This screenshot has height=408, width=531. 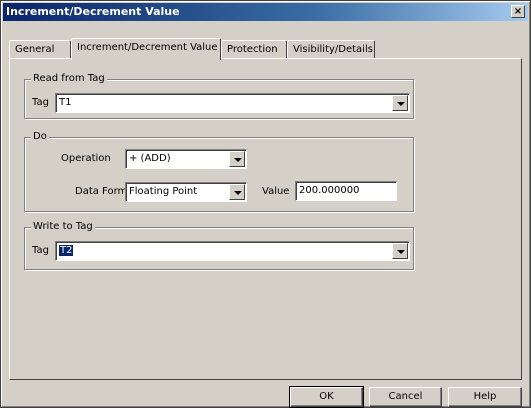 What do you see at coordinates (254, 49) in the screenshot?
I see `tab-protection: Protection` at bounding box center [254, 49].